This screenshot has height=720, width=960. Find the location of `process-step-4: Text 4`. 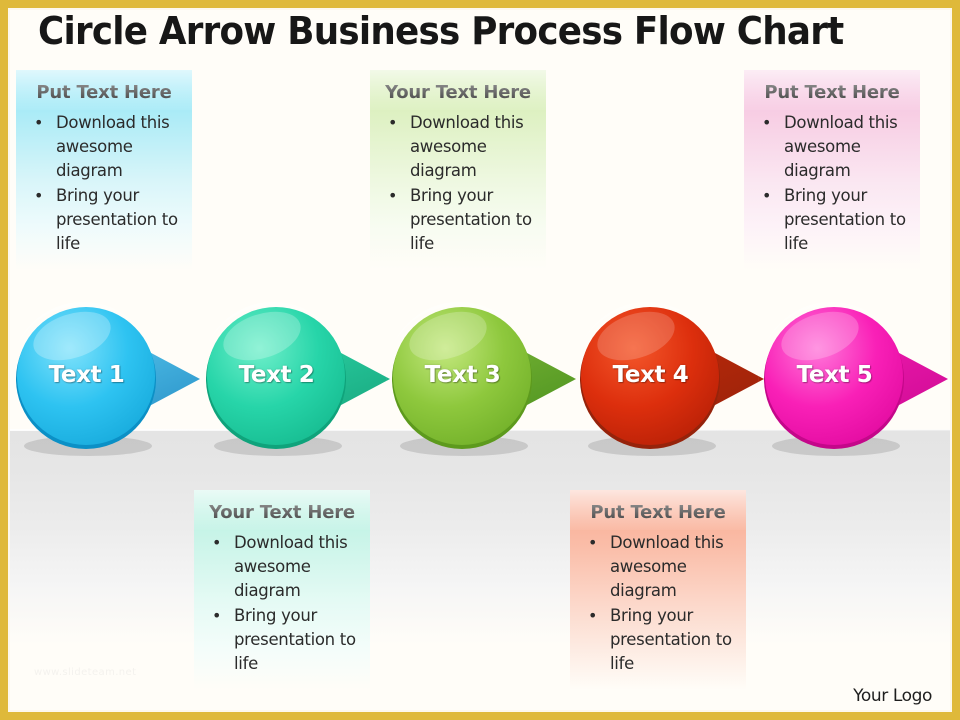

process-step-4: Text 4 is located at coordinates (675, 380).